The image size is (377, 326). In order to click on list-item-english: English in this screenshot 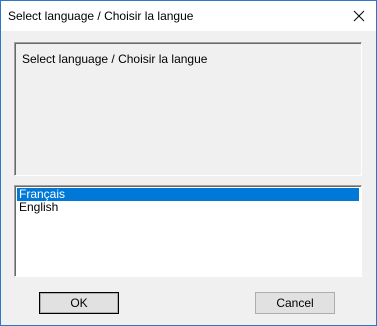, I will do `click(188, 207)`.